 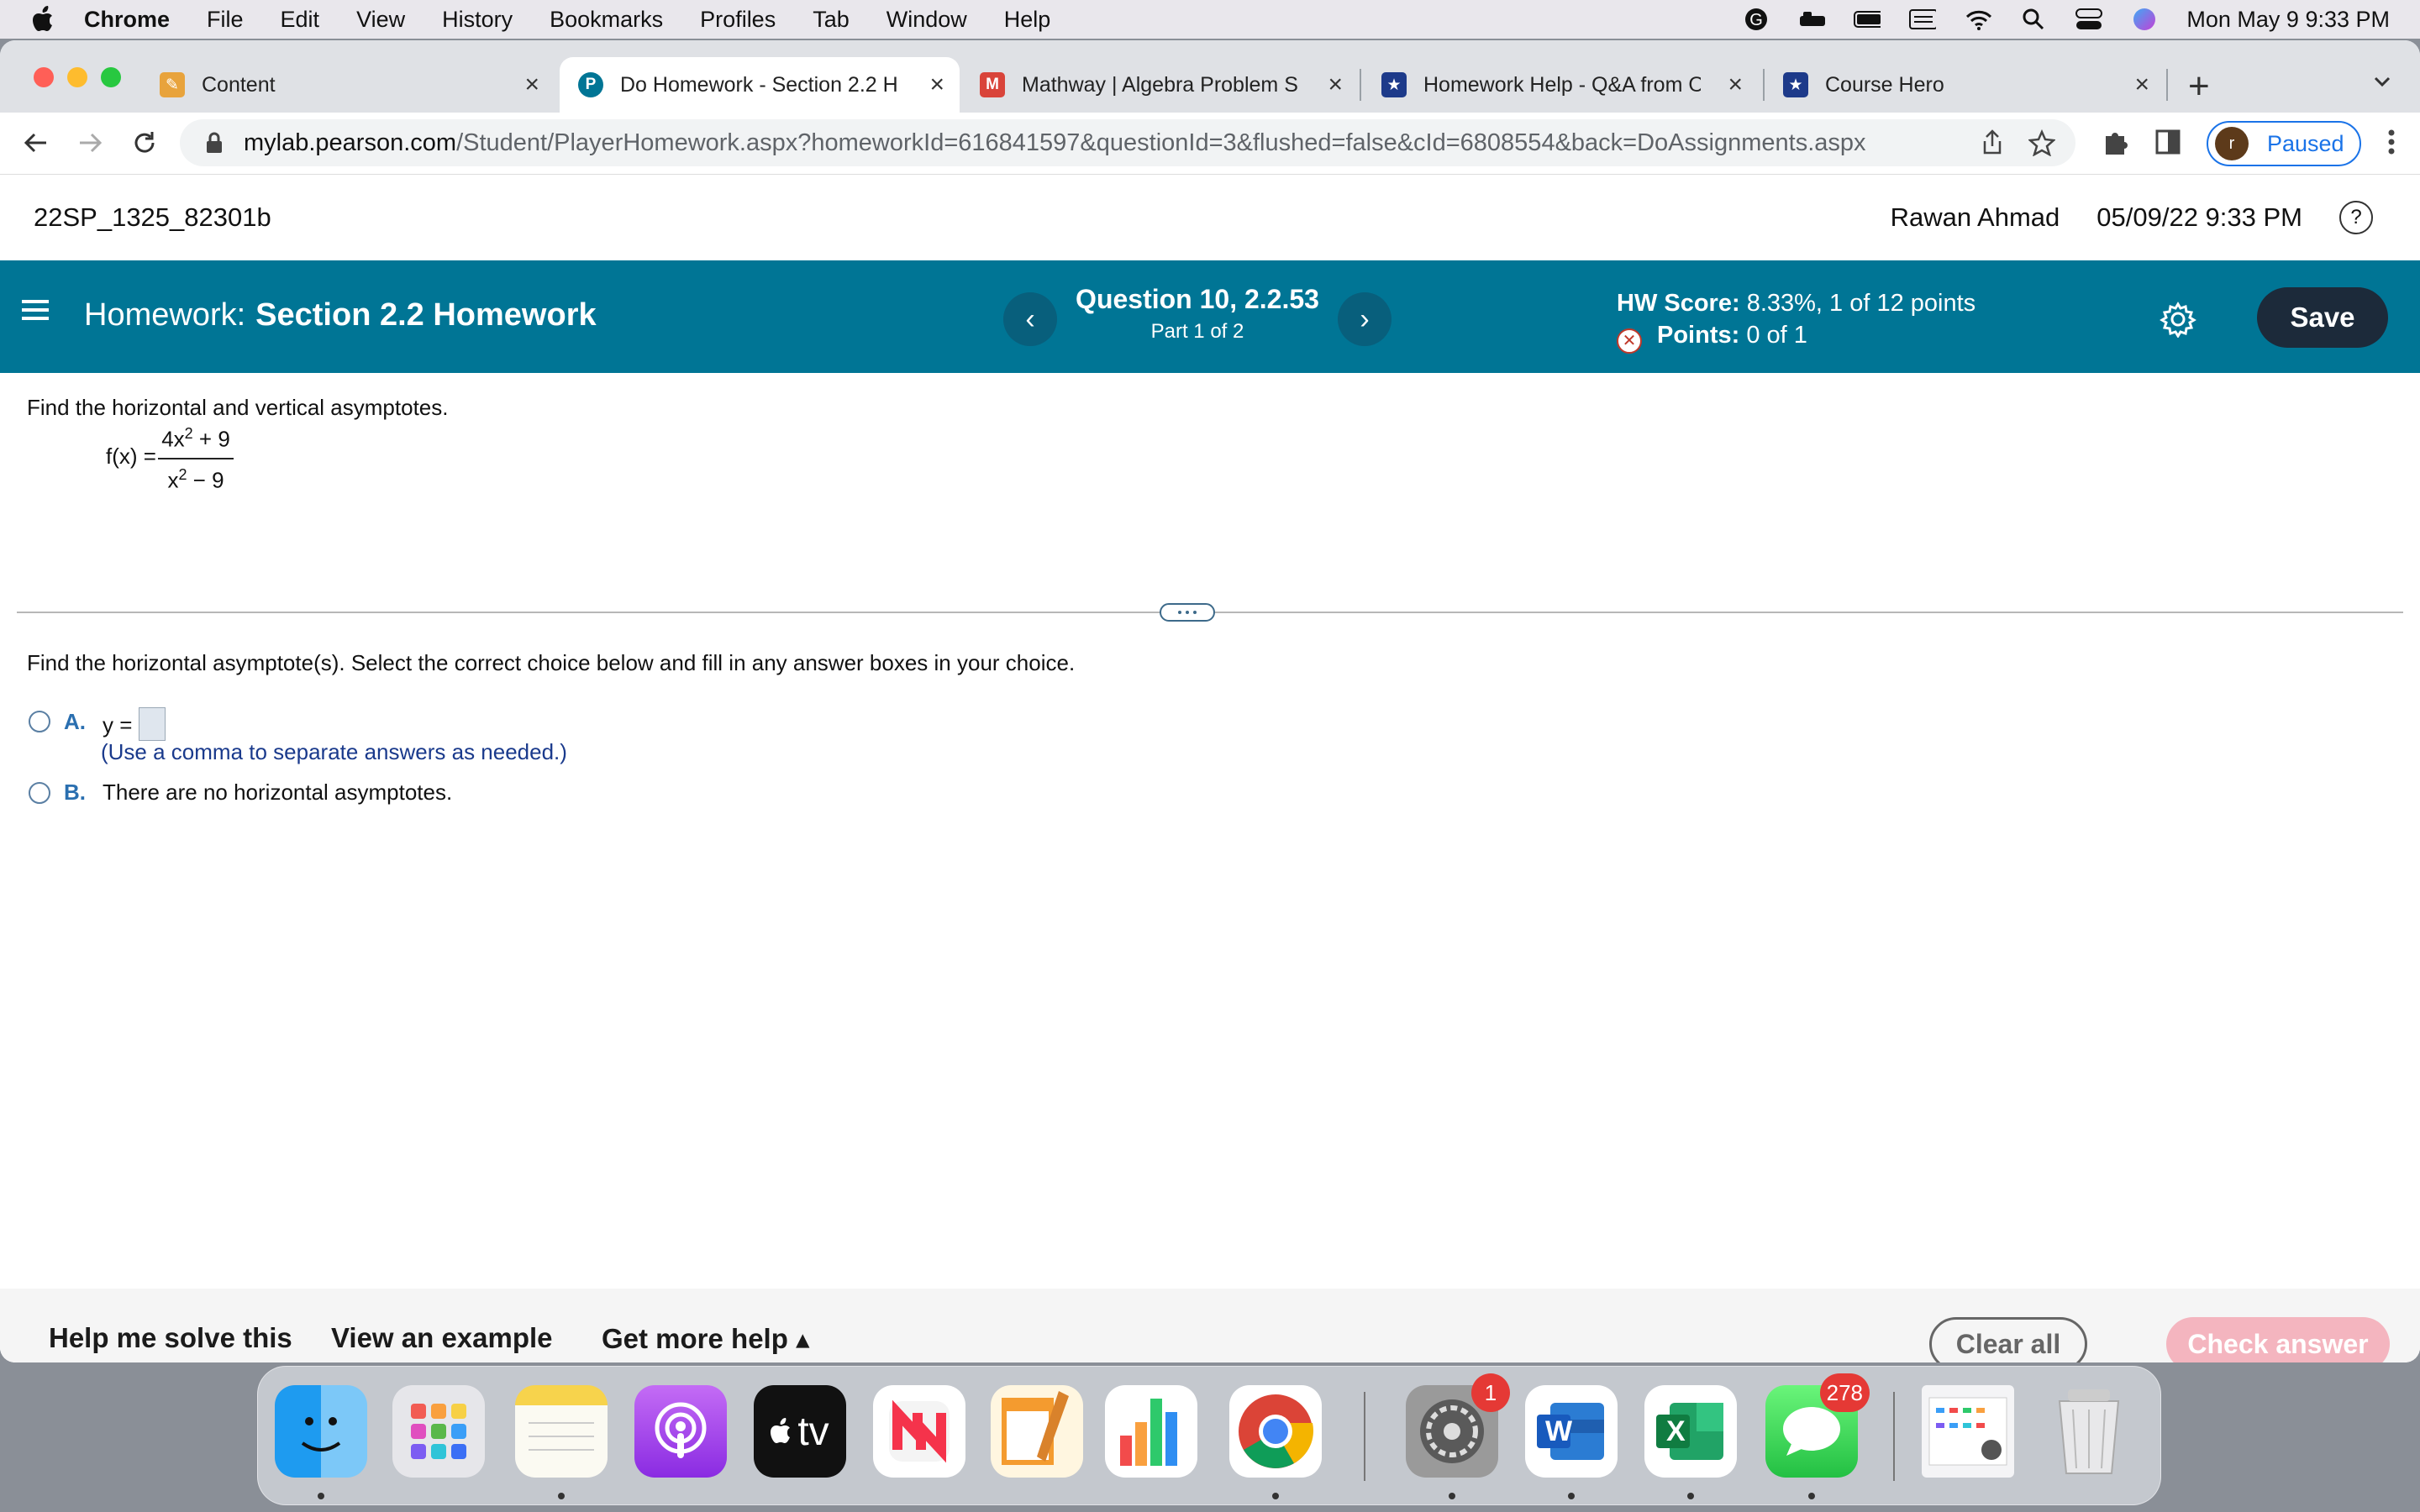 What do you see at coordinates (1394, 84) in the screenshot?
I see `coursehero-icon: ★` at bounding box center [1394, 84].